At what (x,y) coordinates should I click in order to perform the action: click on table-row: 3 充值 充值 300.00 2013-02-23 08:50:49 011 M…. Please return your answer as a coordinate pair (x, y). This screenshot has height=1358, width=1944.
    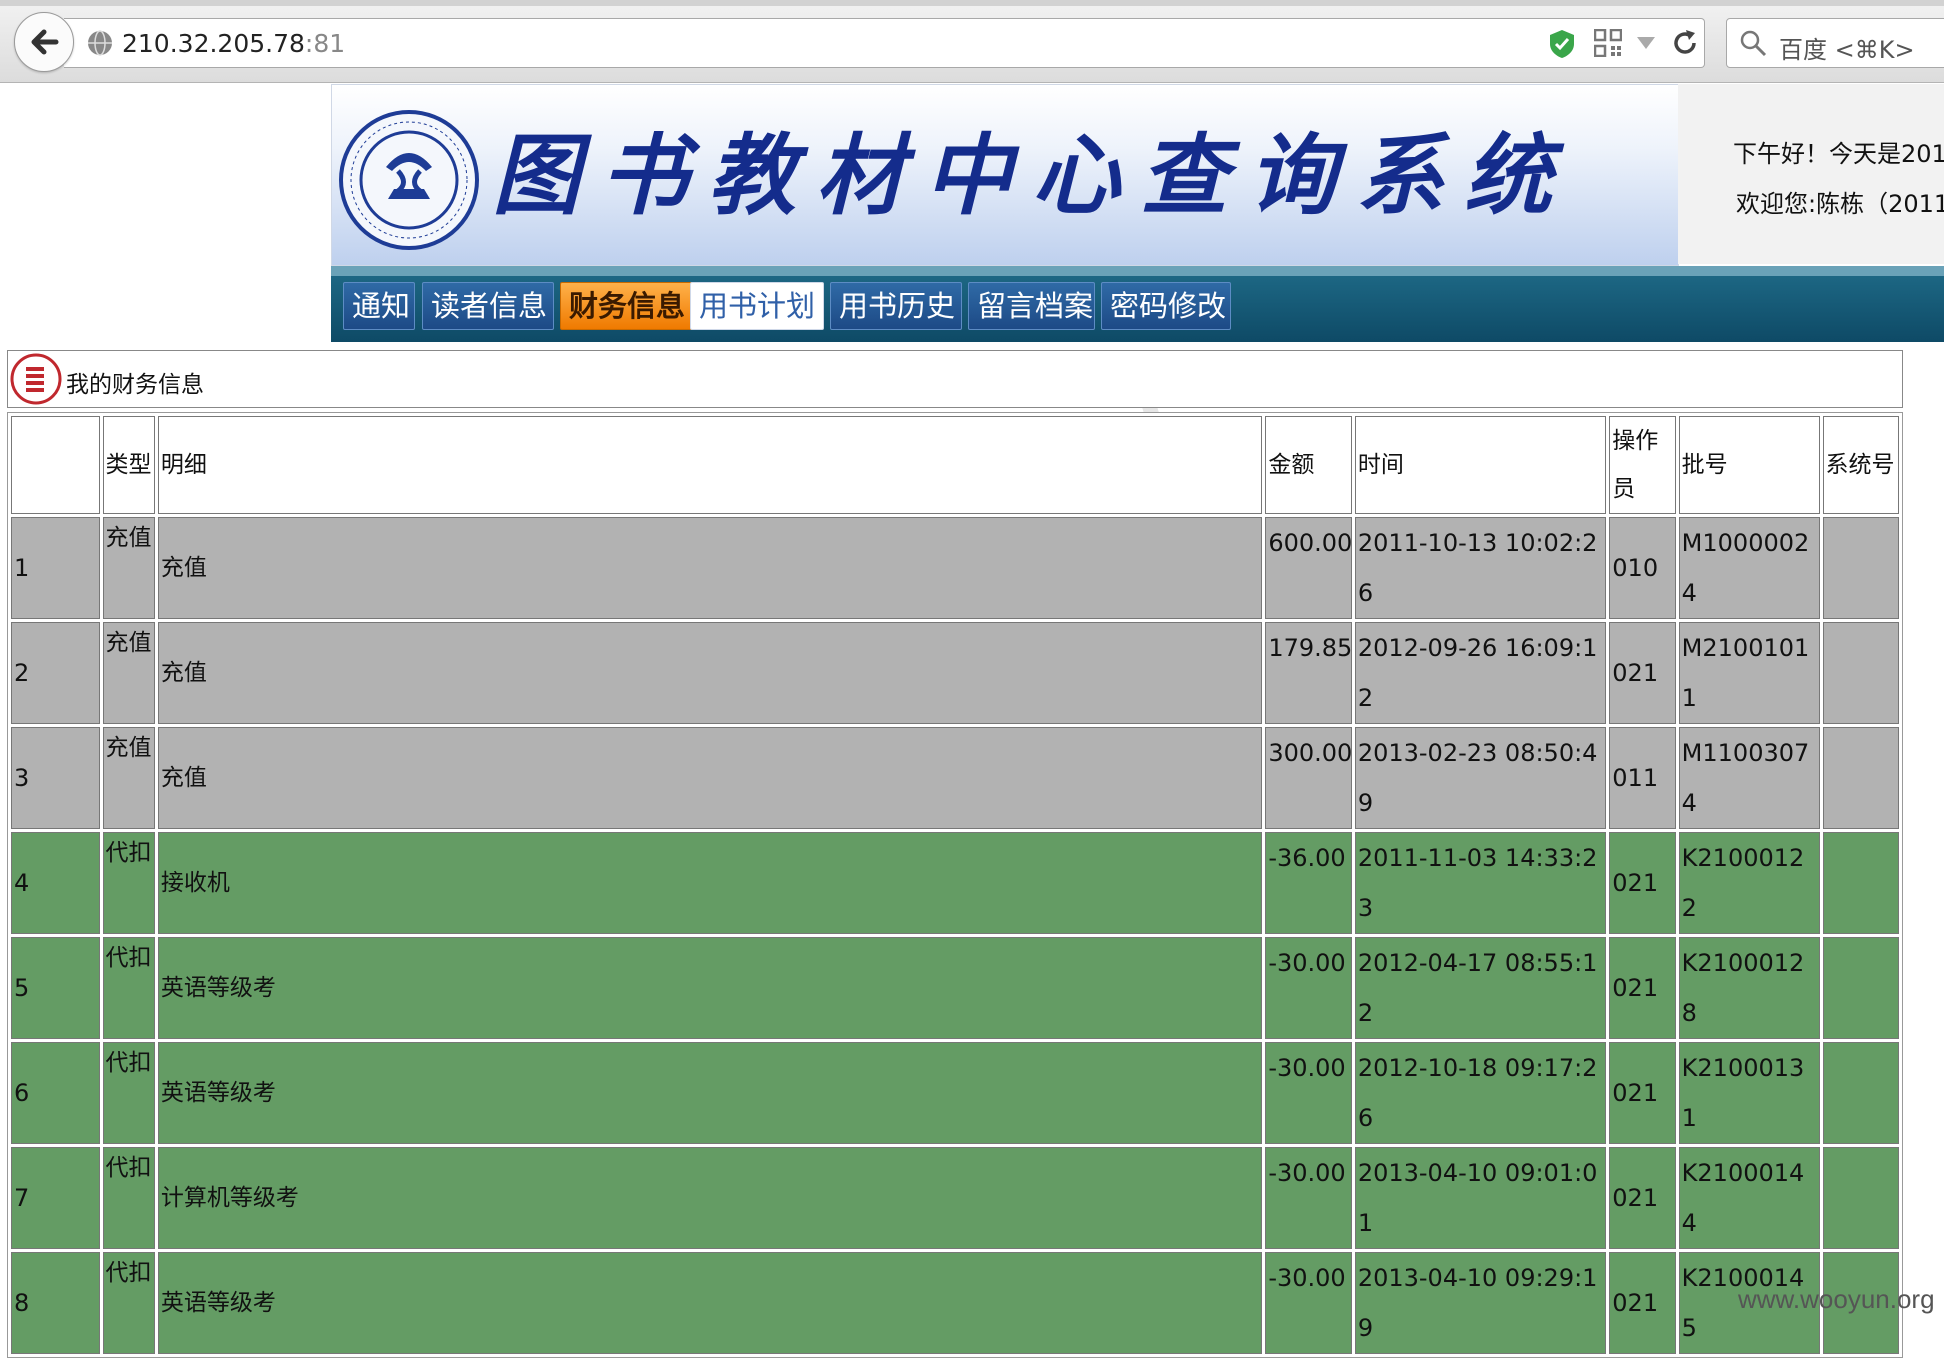
    Looking at the image, I should click on (955, 778).